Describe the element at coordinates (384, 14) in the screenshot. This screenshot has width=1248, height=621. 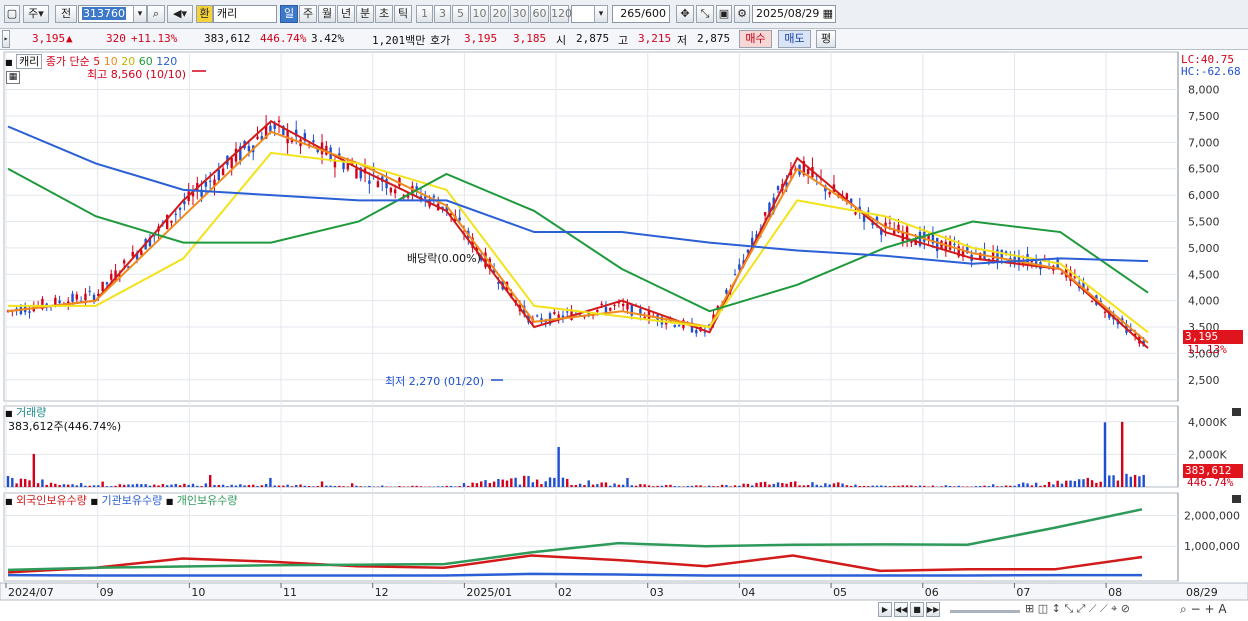
I see `period-tab-5: 초` at that location.